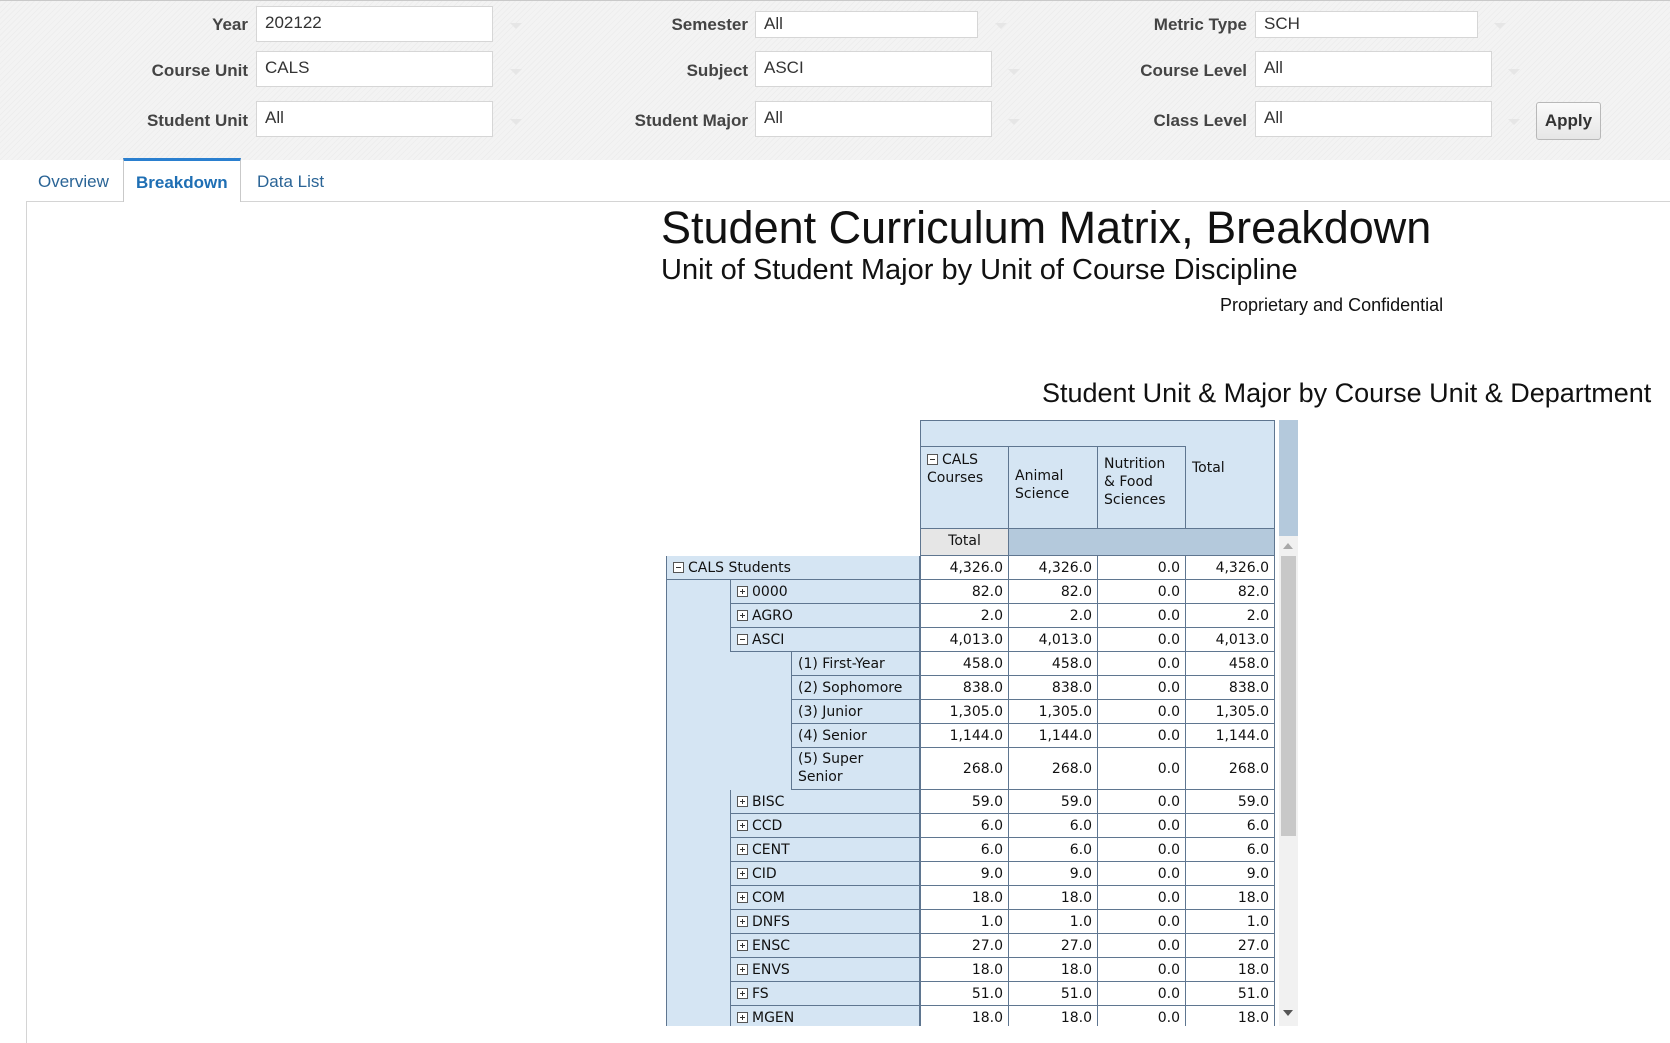 Image resolution: width=1670 pixels, height=1043 pixels. I want to click on pivot-row-label: CALS Students, so click(793, 568).